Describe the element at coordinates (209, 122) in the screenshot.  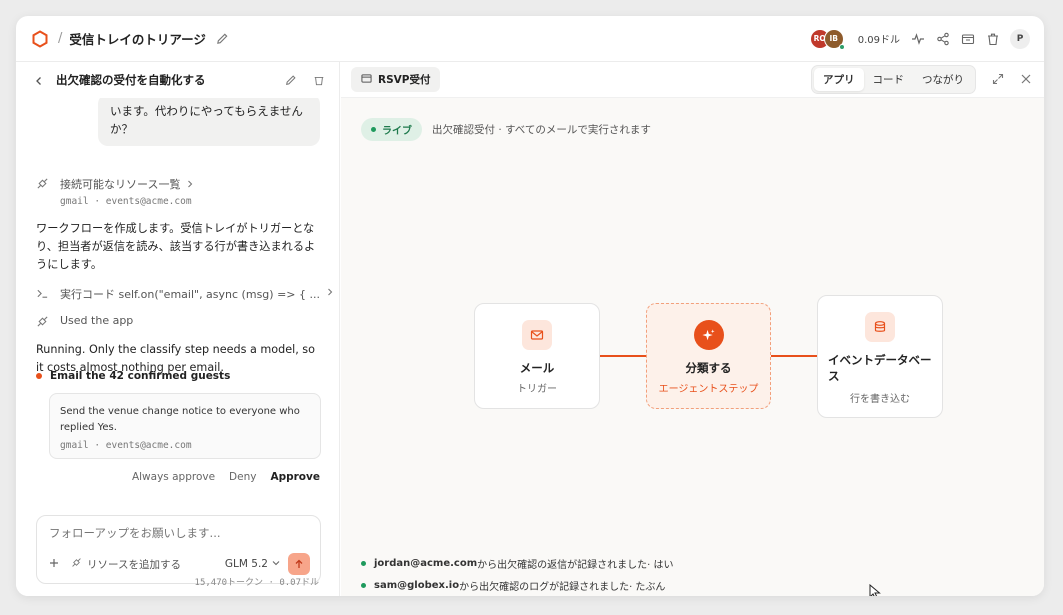
I see `user-message: います。代わりにやってもらえませんか？` at that location.